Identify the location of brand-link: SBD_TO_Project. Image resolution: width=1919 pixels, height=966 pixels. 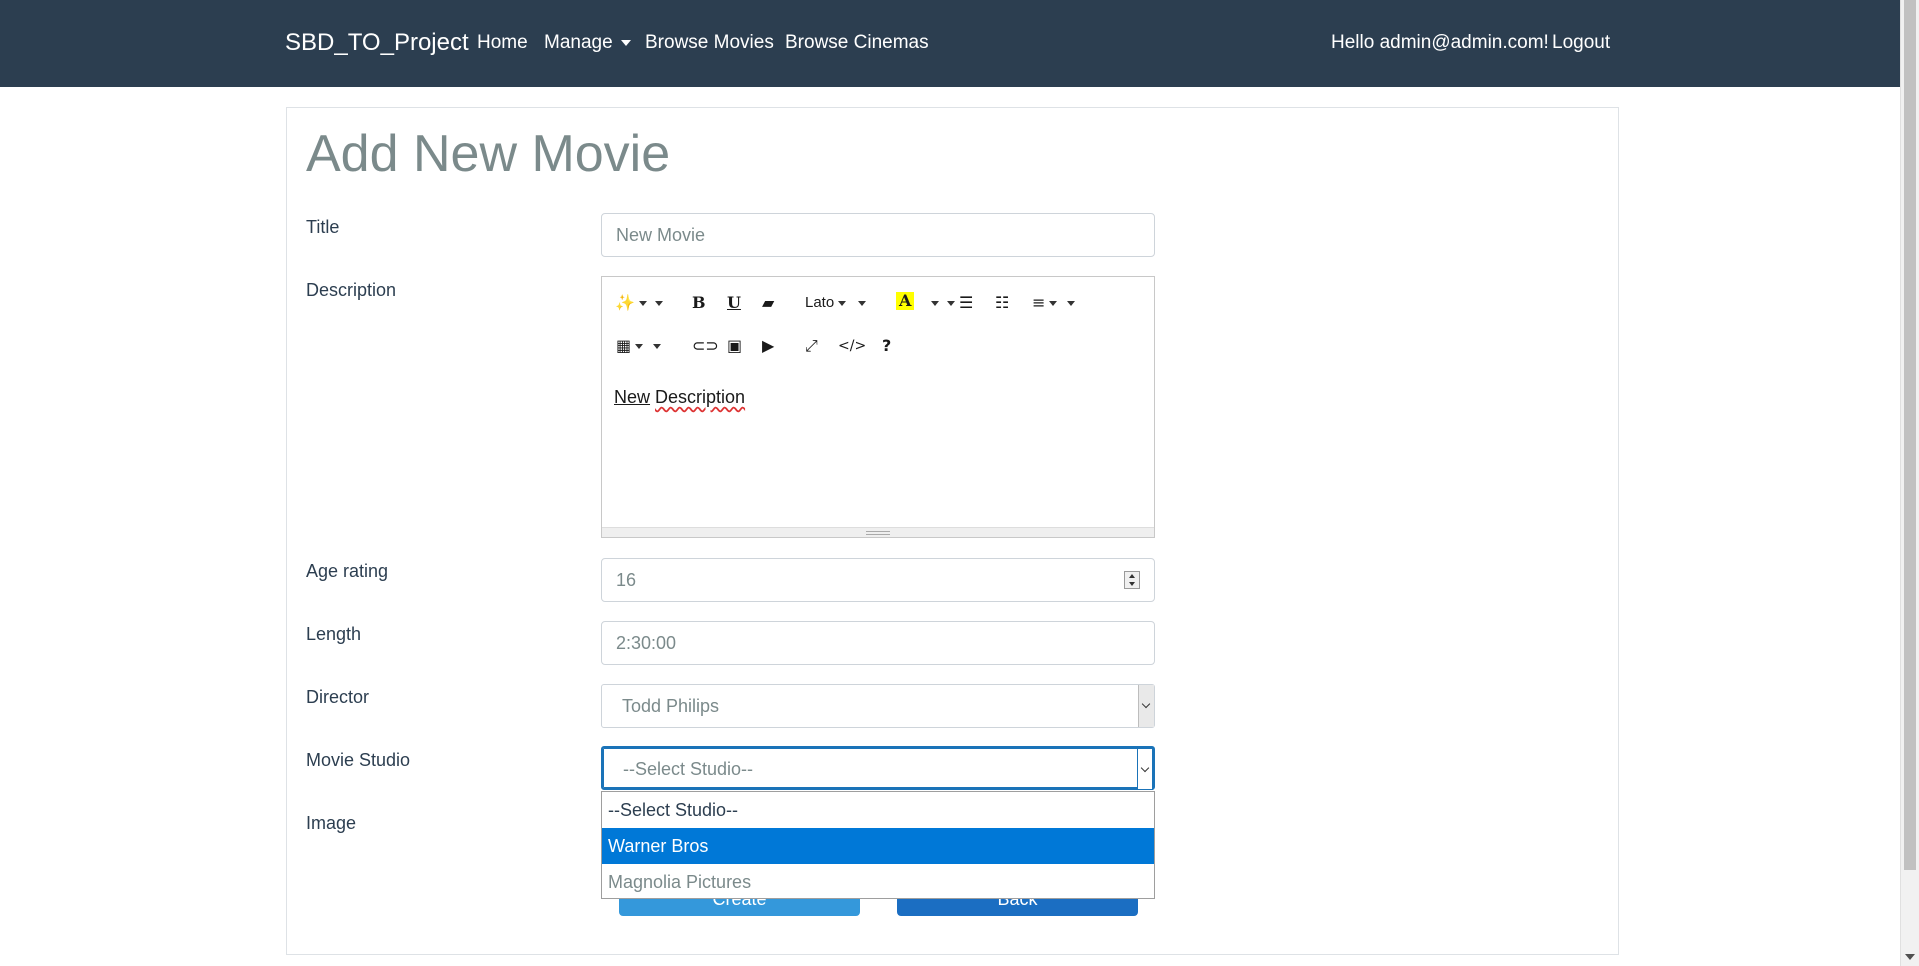
(377, 43).